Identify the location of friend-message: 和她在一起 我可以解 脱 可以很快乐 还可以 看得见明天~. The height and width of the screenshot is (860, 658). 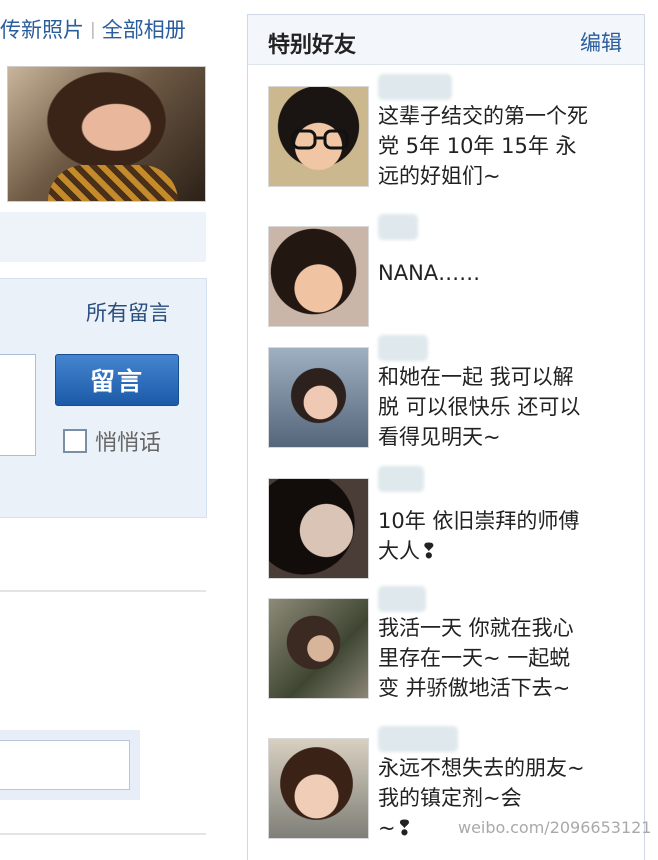
(479, 407).